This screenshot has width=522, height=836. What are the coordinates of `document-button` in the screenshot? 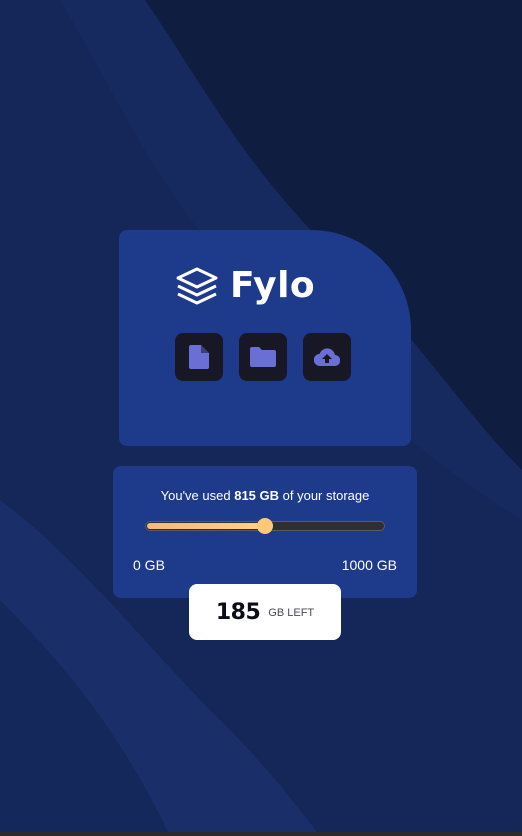 It's located at (199, 357).